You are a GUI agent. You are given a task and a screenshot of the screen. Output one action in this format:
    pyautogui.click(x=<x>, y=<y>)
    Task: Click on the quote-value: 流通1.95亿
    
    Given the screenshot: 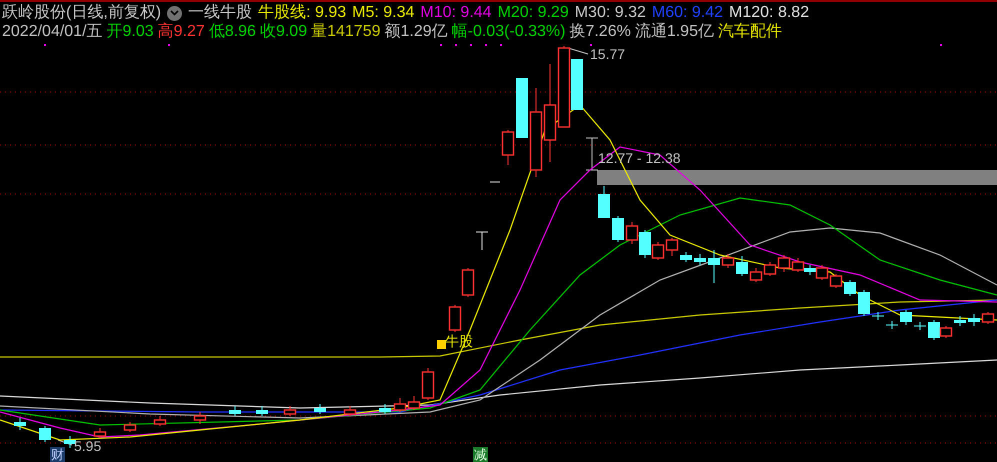 What is the action you would take?
    pyautogui.click(x=674, y=32)
    